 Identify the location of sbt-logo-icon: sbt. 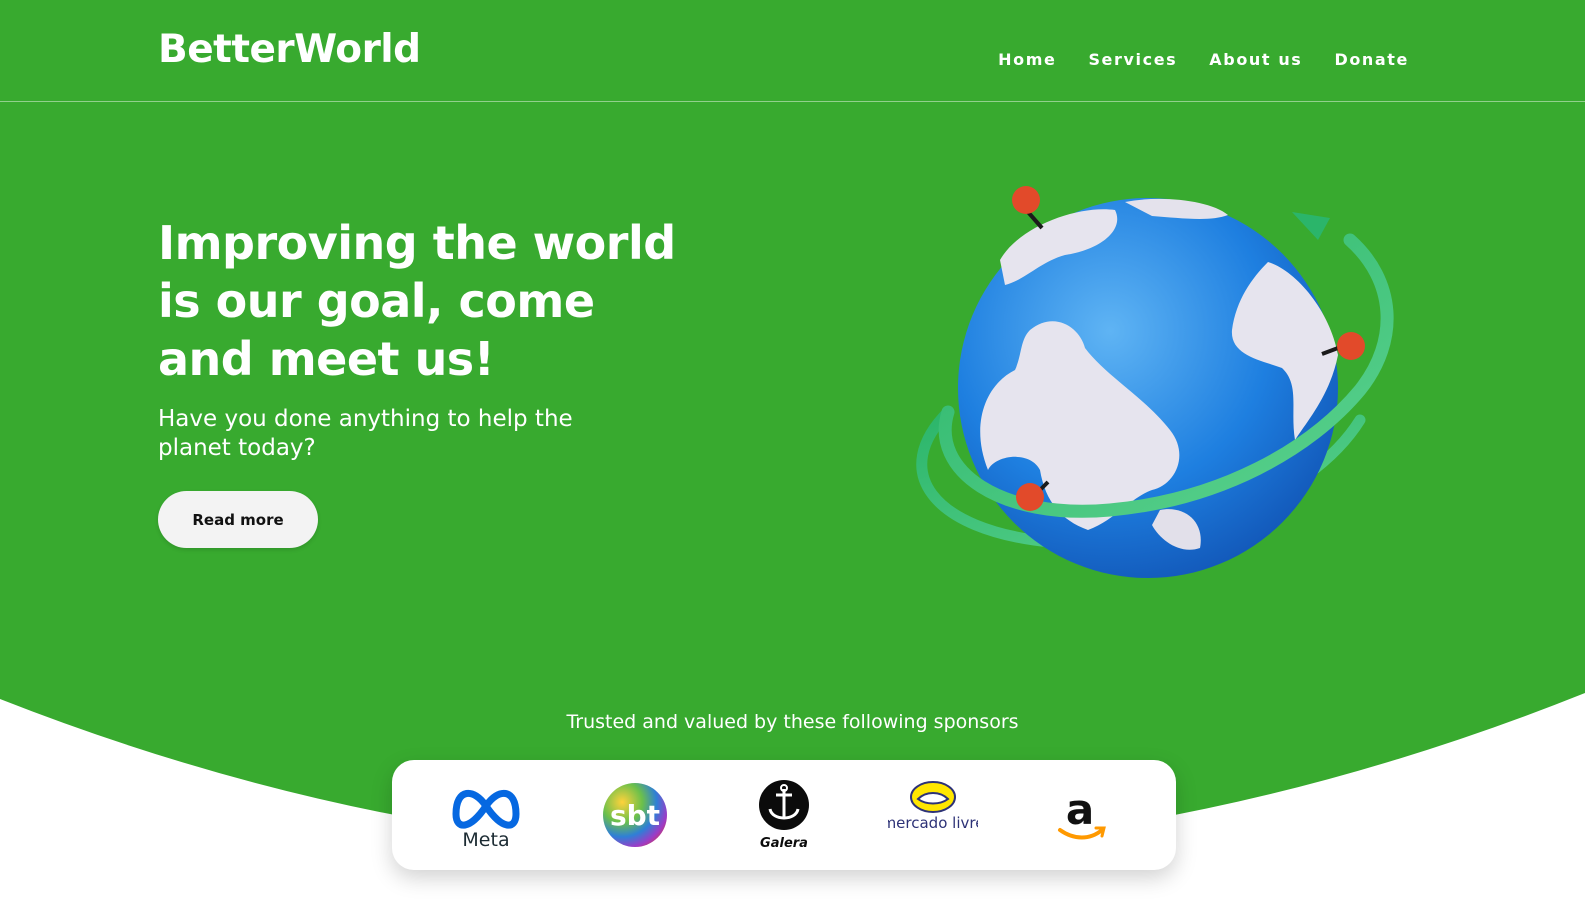
(635, 815).